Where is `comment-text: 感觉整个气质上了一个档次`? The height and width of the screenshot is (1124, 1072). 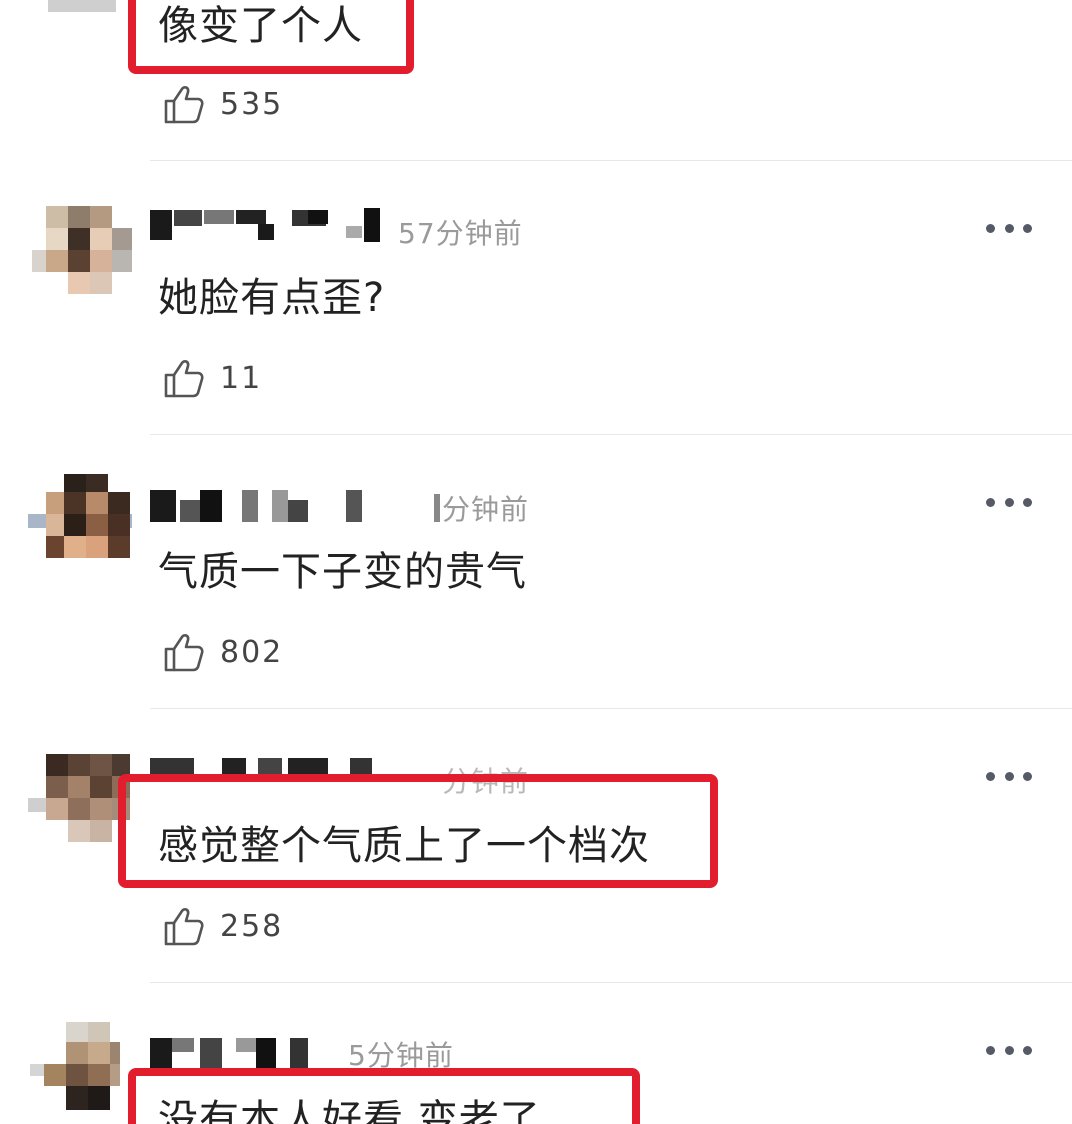 comment-text: 感觉整个气质上了一个档次 is located at coordinates (404, 846).